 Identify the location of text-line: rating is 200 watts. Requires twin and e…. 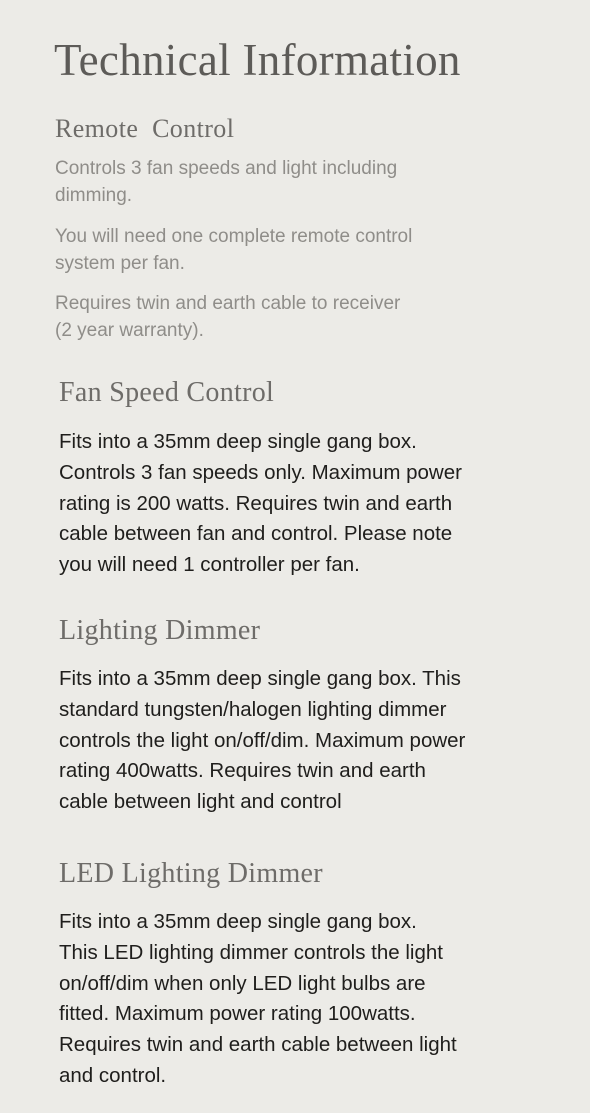
(256, 503).